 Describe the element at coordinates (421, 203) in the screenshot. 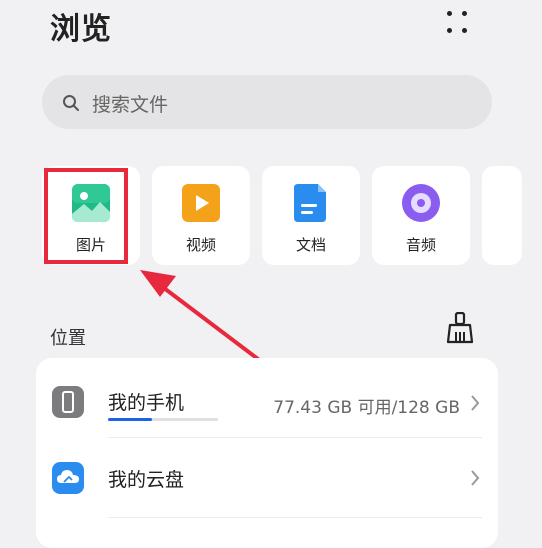

I see `audio-icon` at that location.